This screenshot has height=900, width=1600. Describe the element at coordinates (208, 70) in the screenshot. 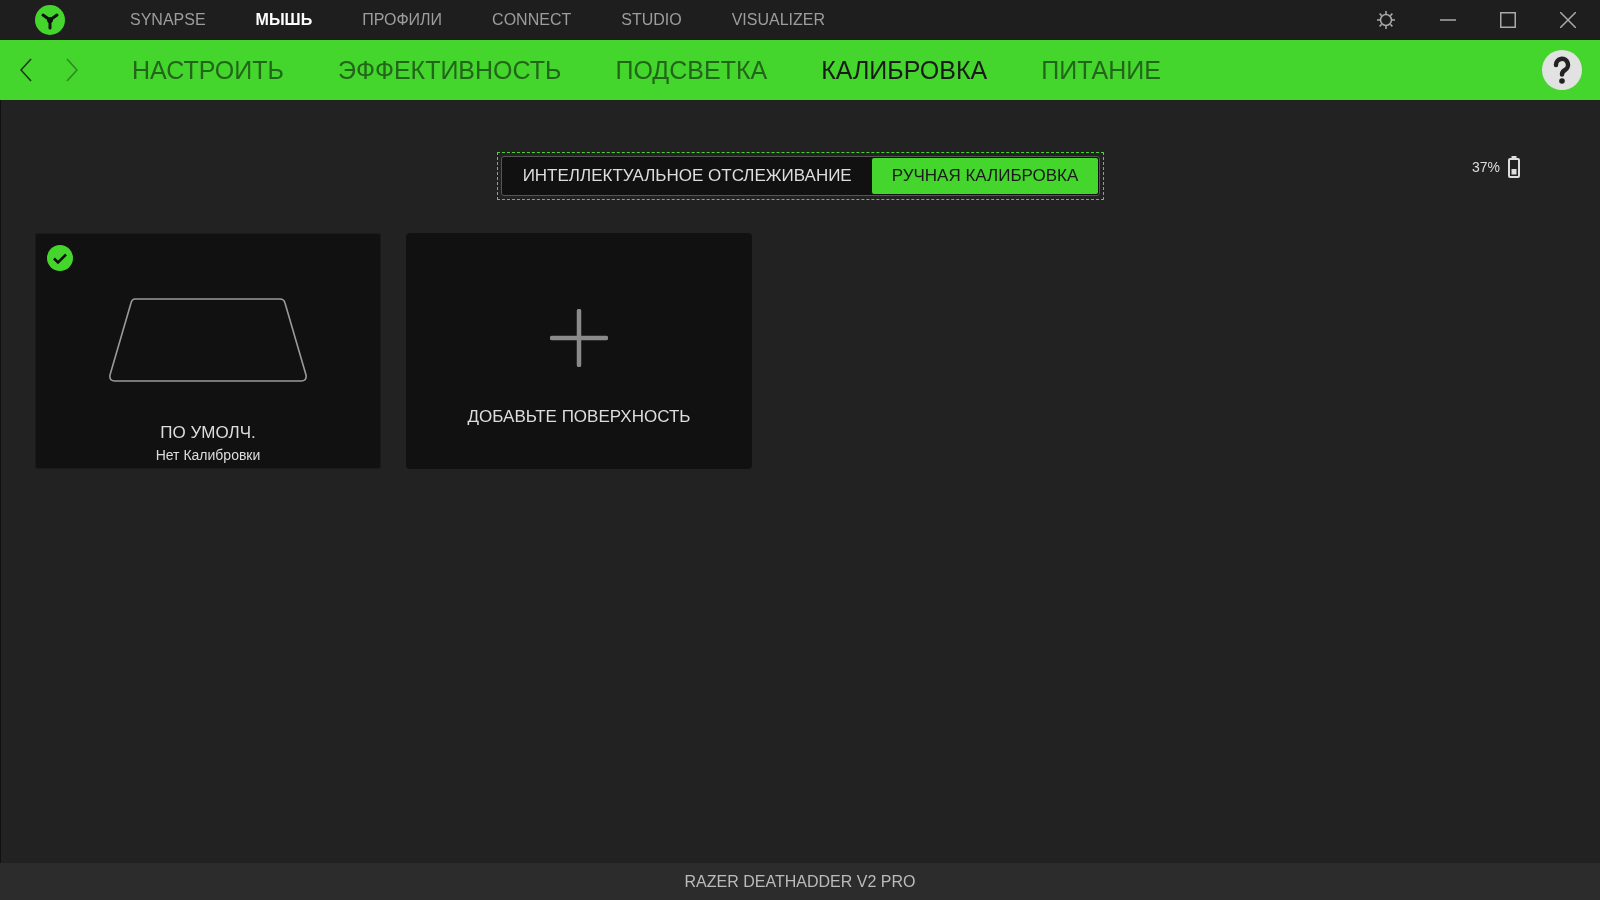

I see `section-tab: НАСТРОИТЬ` at that location.